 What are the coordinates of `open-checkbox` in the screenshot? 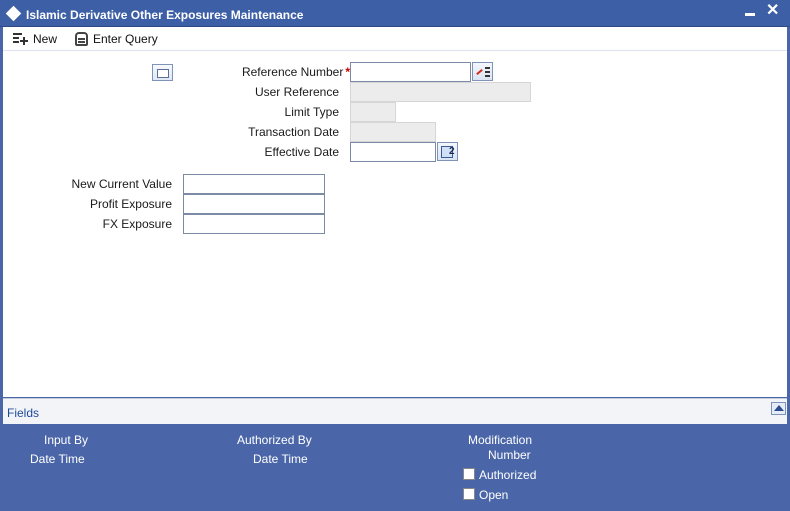 It's located at (469, 494).